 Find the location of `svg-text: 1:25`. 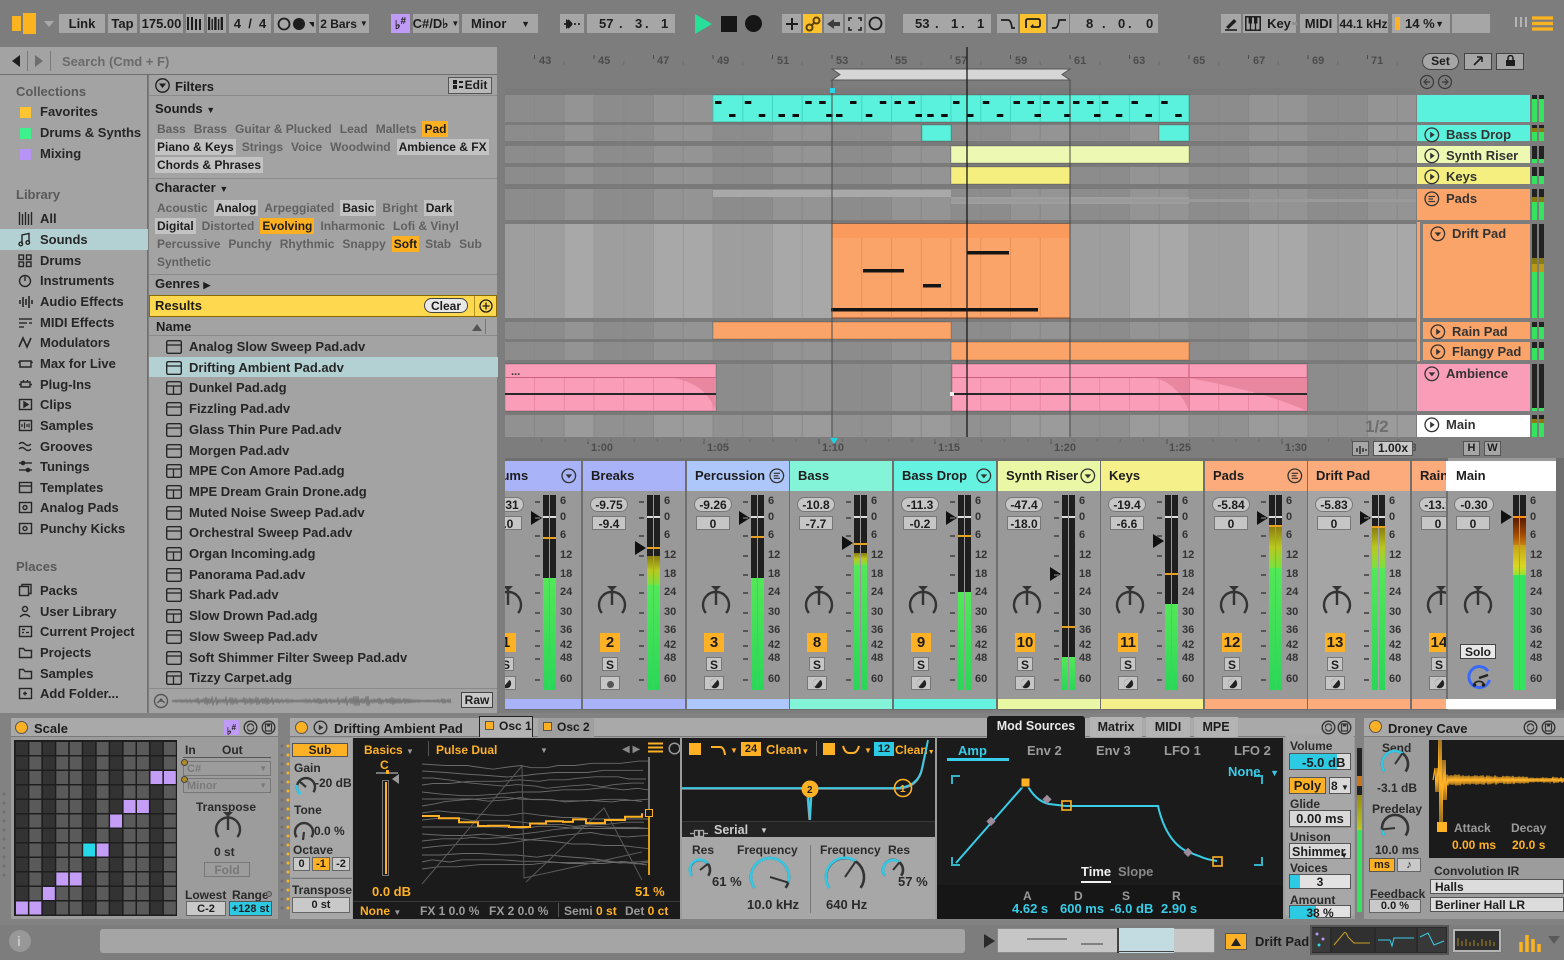

svg-text: 1:25 is located at coordinates (1180, 448).